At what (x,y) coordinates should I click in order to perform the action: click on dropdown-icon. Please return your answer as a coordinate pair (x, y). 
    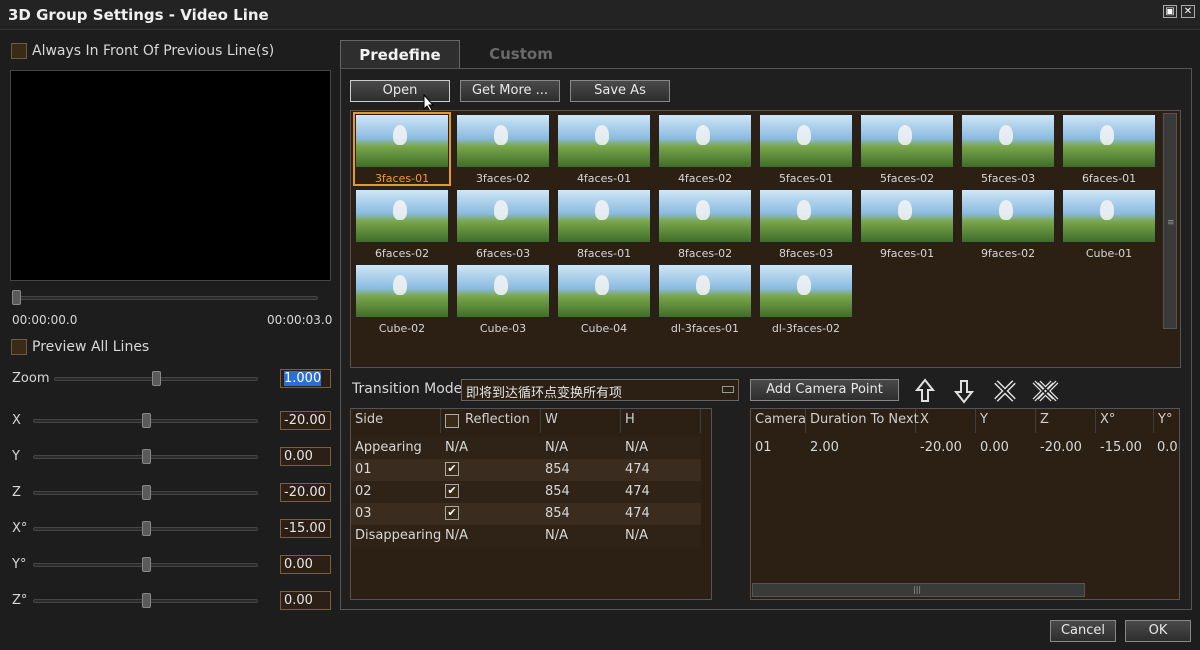
    Looking at the image, I should click on (728, 389).